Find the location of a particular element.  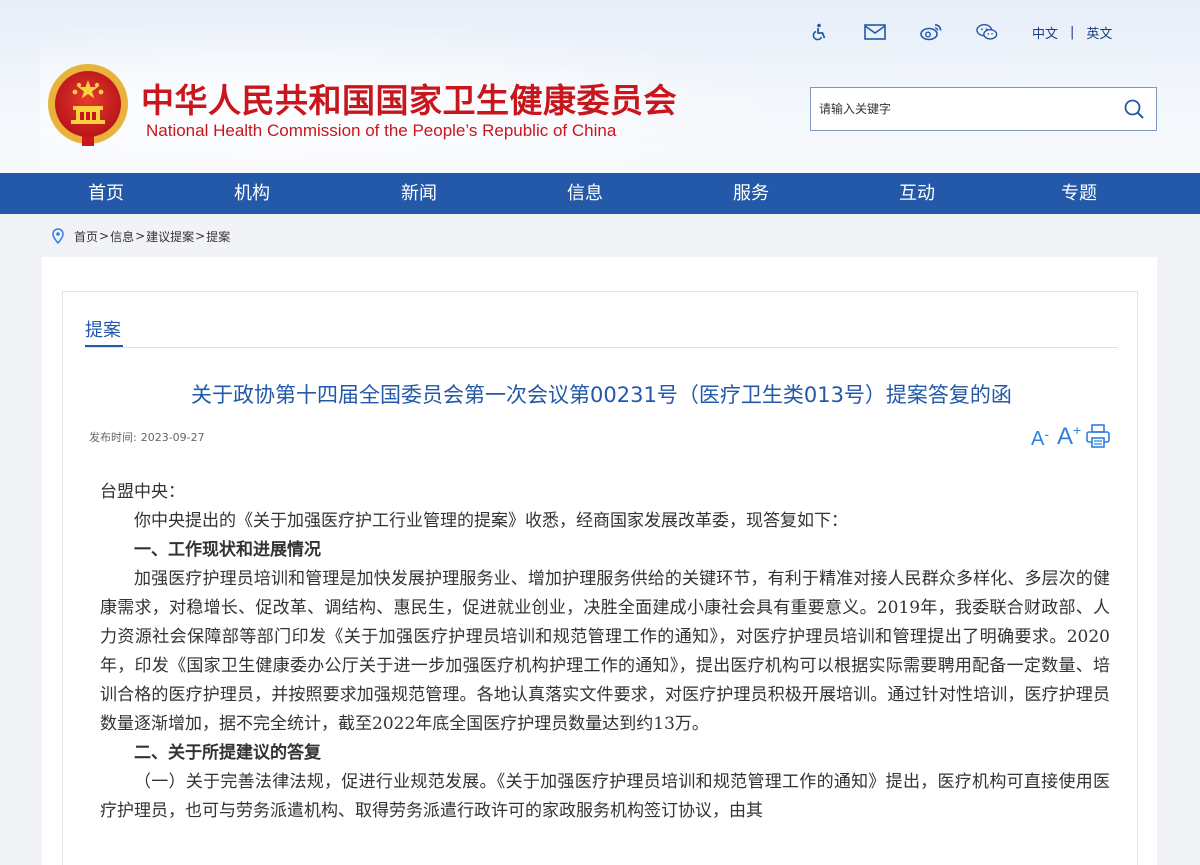

nav-item-organization: 机构 is located at coordinates (252, 193).